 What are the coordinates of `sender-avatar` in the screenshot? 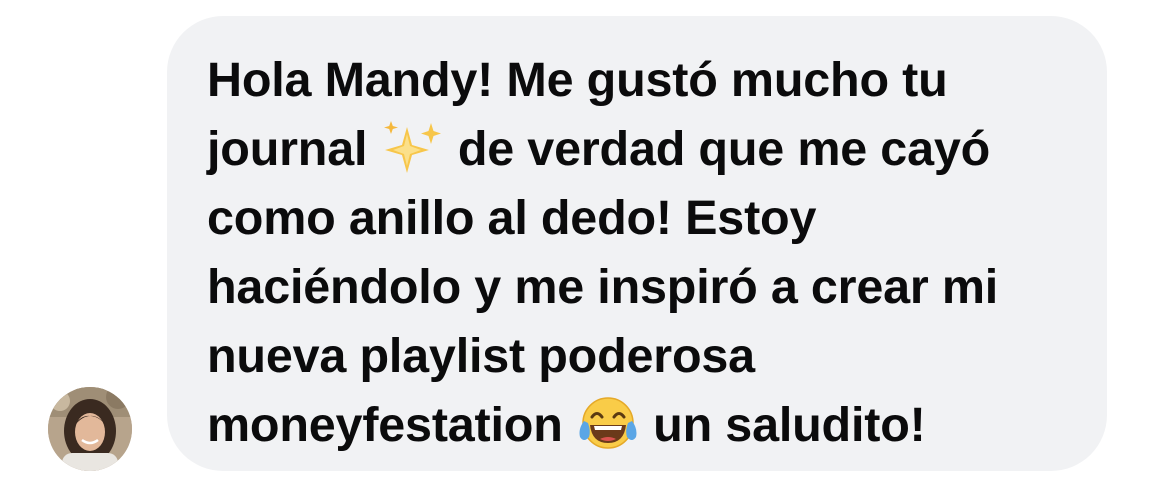 It's located at (90, 429).